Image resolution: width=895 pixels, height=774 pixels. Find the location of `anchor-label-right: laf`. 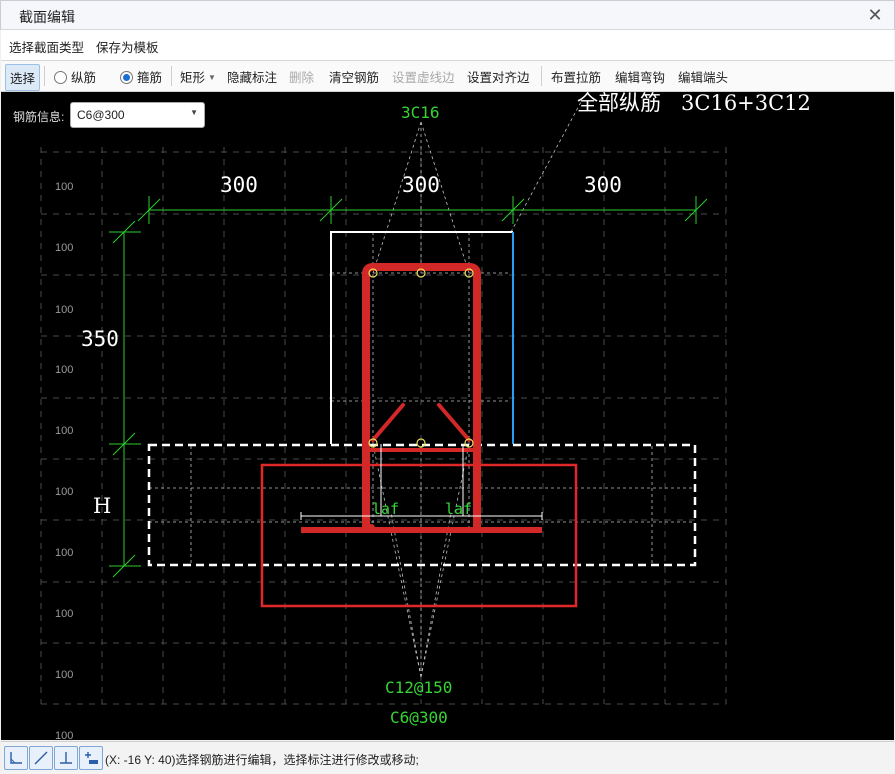

anchor-label-right: laf is located at coordinates (458, 509).